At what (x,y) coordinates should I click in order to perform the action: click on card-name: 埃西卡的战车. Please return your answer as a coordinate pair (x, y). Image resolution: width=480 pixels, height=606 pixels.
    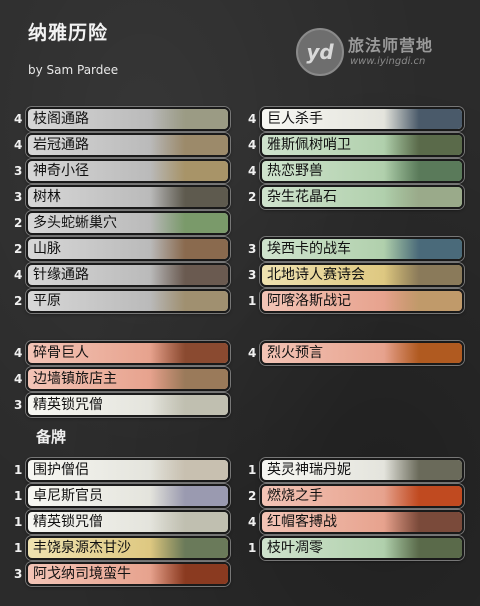
    Looking at the image, I should click on (309, 249).